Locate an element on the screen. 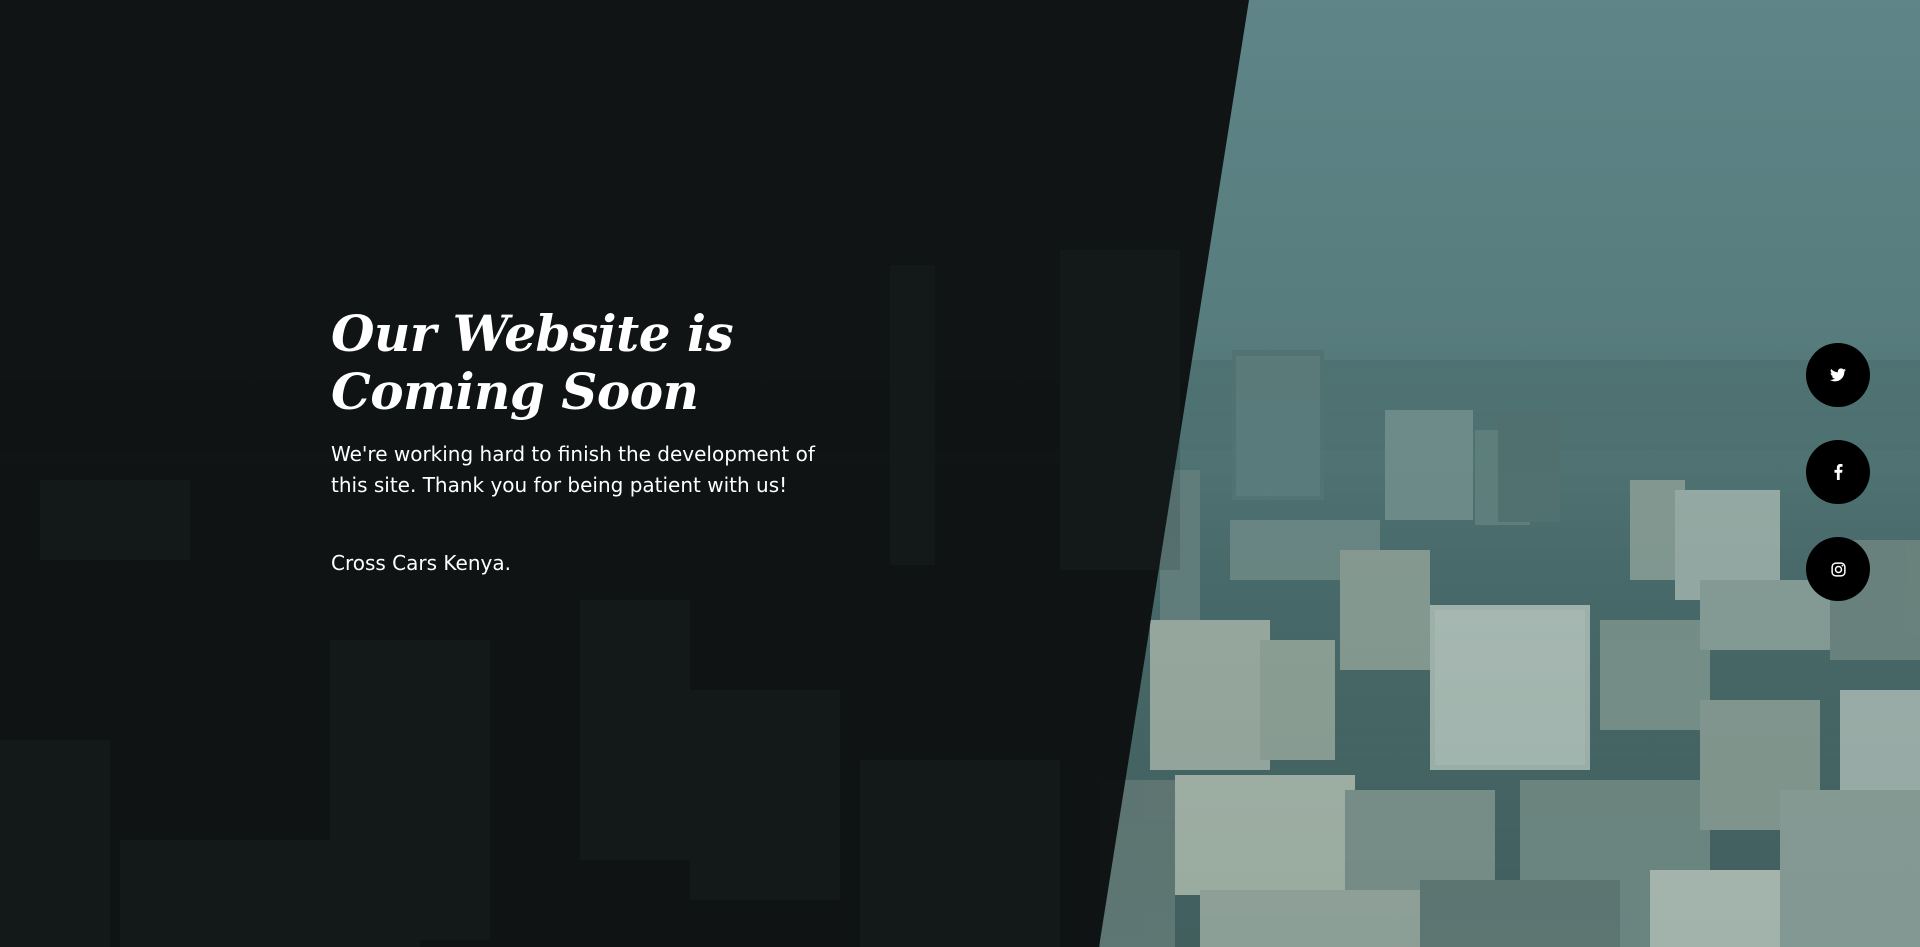 The width and height of the screenshot is (1920, 947). twitter-button is located at coordinates (1838, 375).